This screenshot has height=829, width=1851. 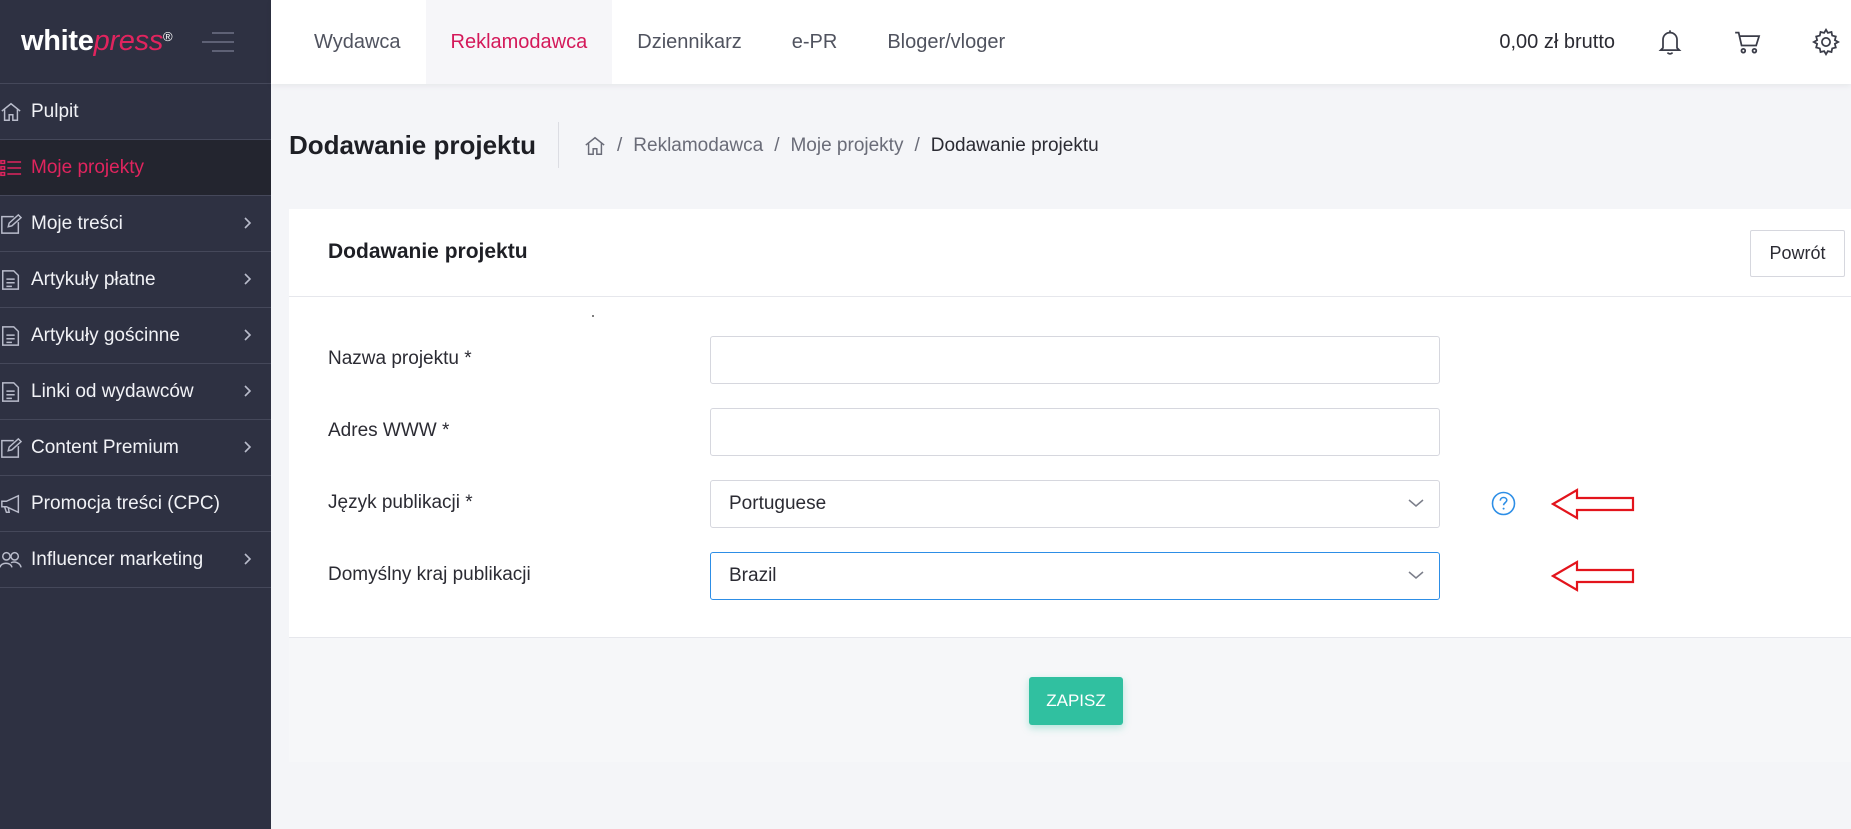 What do you see at coordinates (1014, 145) in the screenshot?
I see `breadcrumb-item-current: Dodawanie projektu` at bounding box center [1014, 145].